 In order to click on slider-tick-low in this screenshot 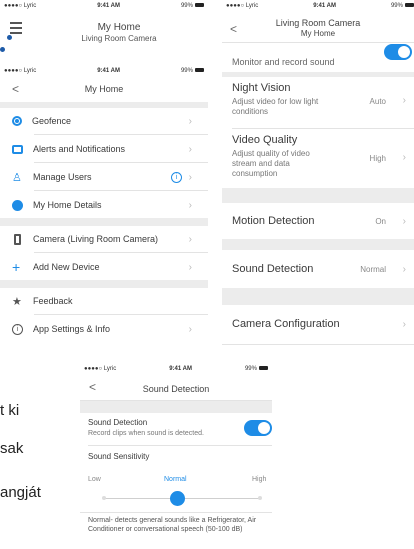, I will do `click(104, 498)`.